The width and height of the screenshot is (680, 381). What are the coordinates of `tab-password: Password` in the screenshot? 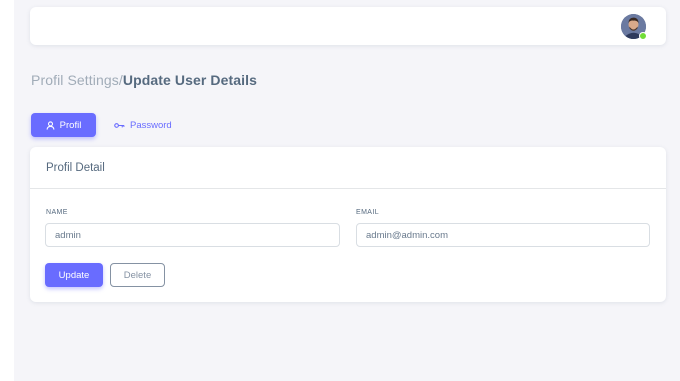 It's located at (143, 125).